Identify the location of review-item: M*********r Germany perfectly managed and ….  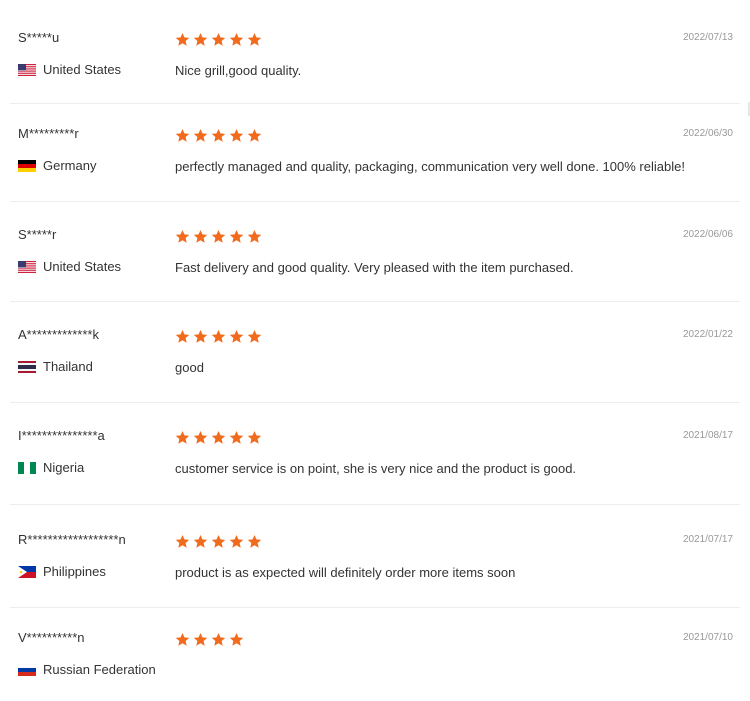
(375, 164).